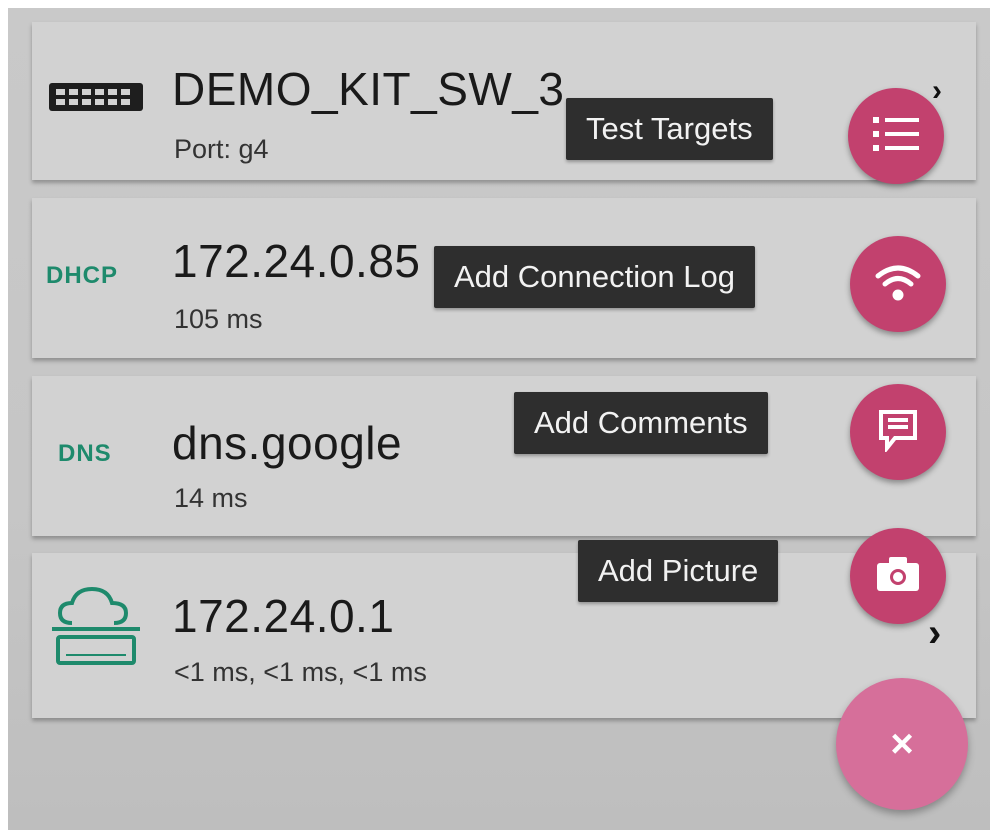 This screenshot has width=998, height=837. I want to click on test-targets-button, so click(896, 136).